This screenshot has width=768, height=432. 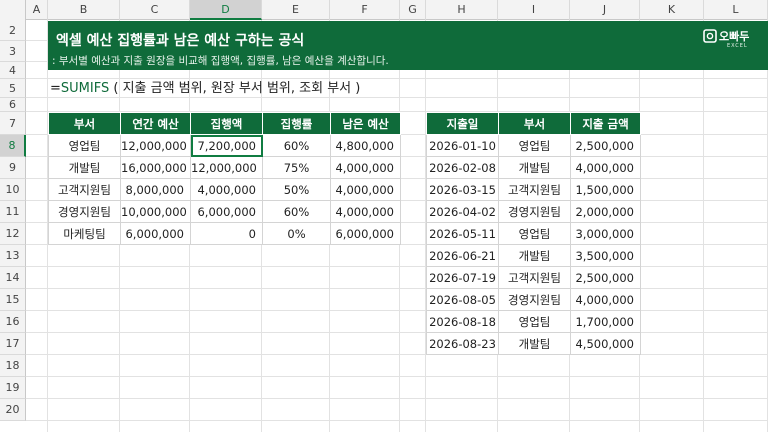 I want to click on table-cell: 3,000,000, so click(x=605, y=233).